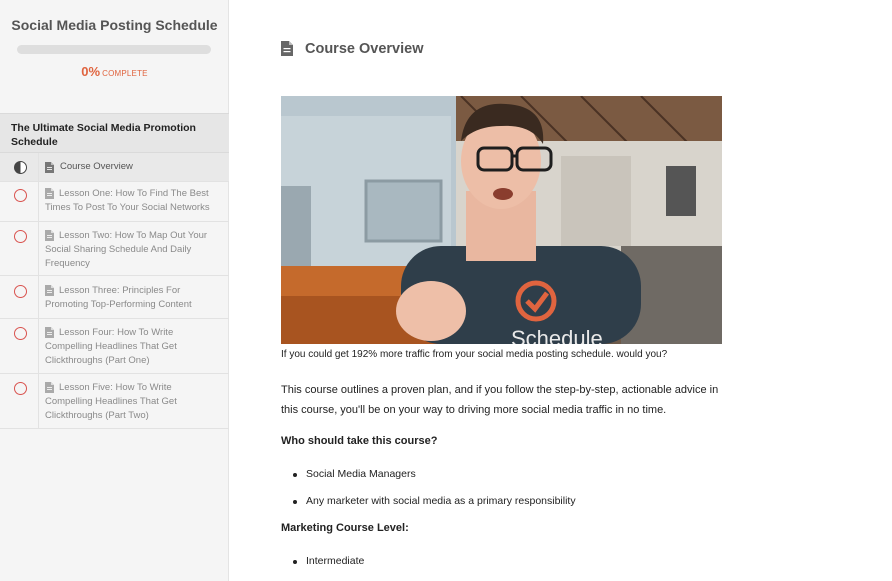 This screenshot has width=892, height=581. What do you see at coordinates (125, 73) in the screenshot?
I see `progress-complete-label: COMPLETE` at bounding box center [125, 73].